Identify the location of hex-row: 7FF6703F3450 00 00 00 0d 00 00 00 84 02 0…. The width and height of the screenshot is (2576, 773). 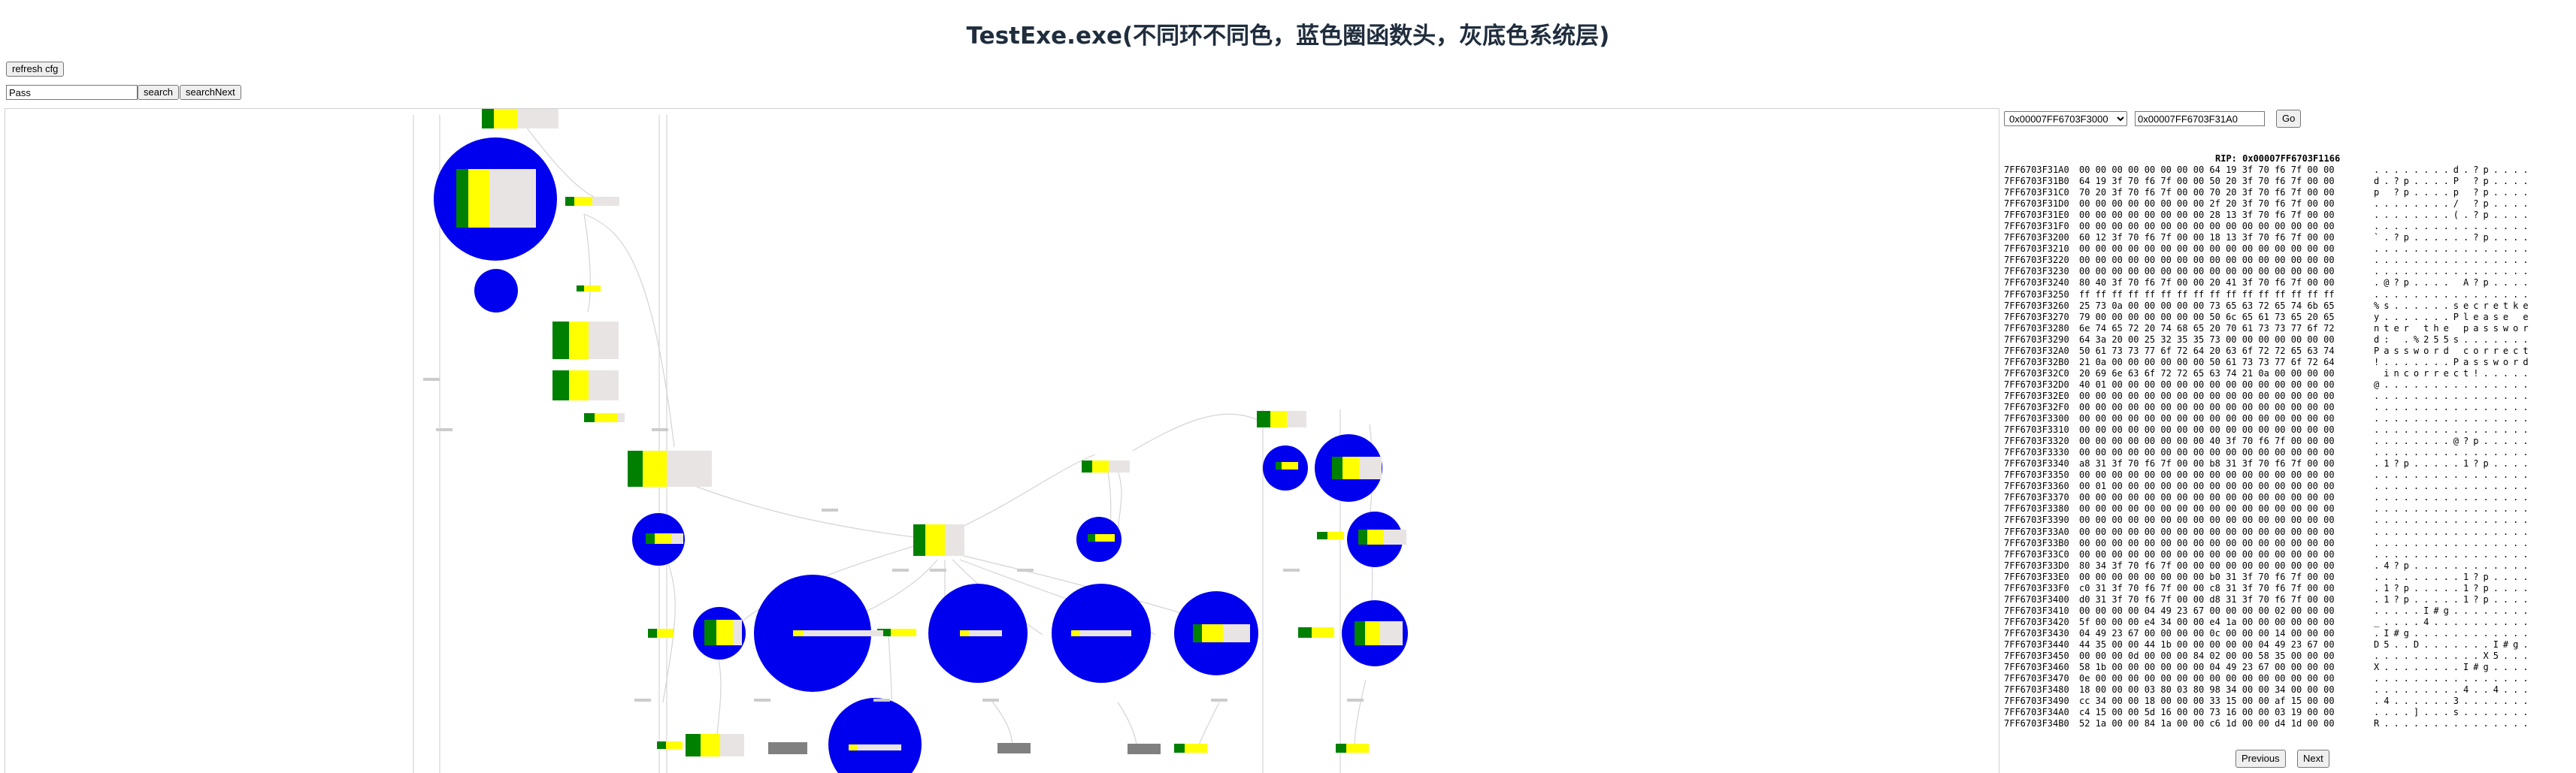
(2268, 656).